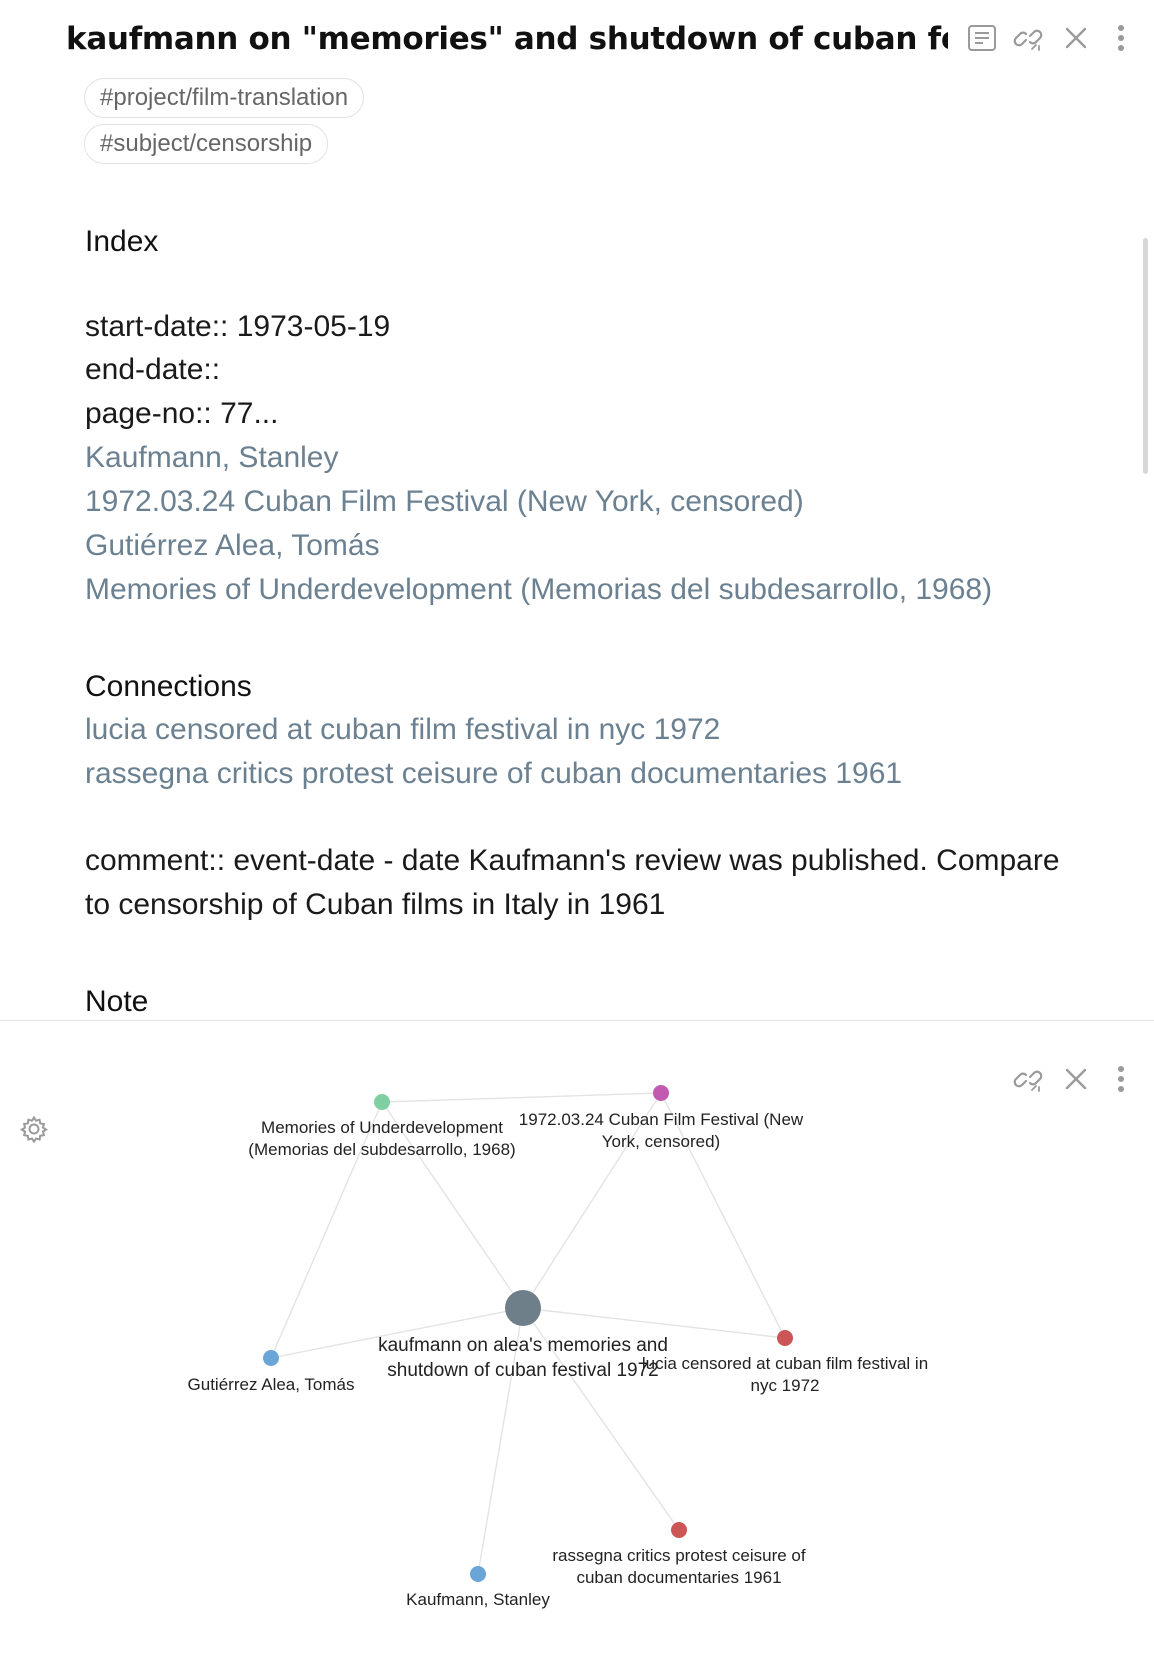 This screenshot has width=1154, height=1658. What do you see at coordinates (522, 1370) in the screenshot?
I see `graph-node-label-center: shutdown of cuban festival 1972` at bounding box center [522, 1370].